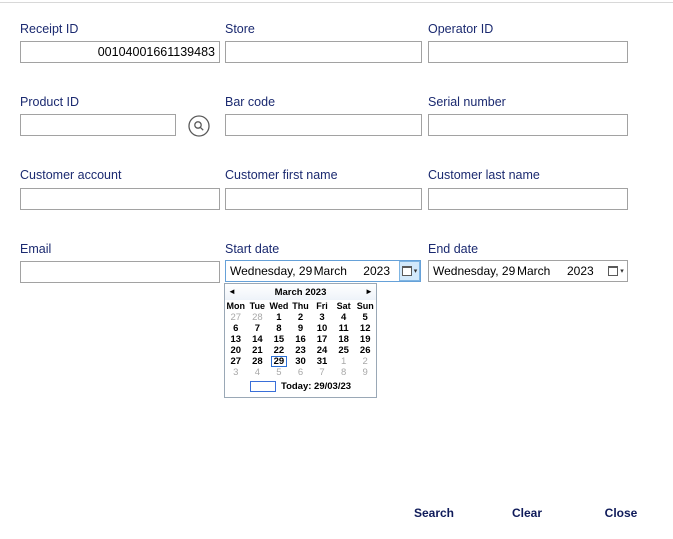 The height and width of the screenshot is (539, 673). I want to click on end-date-month: March, so click(542, 271).